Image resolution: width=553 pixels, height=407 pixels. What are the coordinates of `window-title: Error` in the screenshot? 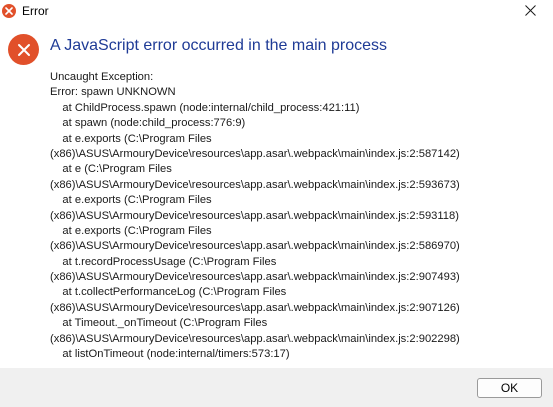 It's located at (35, 11).